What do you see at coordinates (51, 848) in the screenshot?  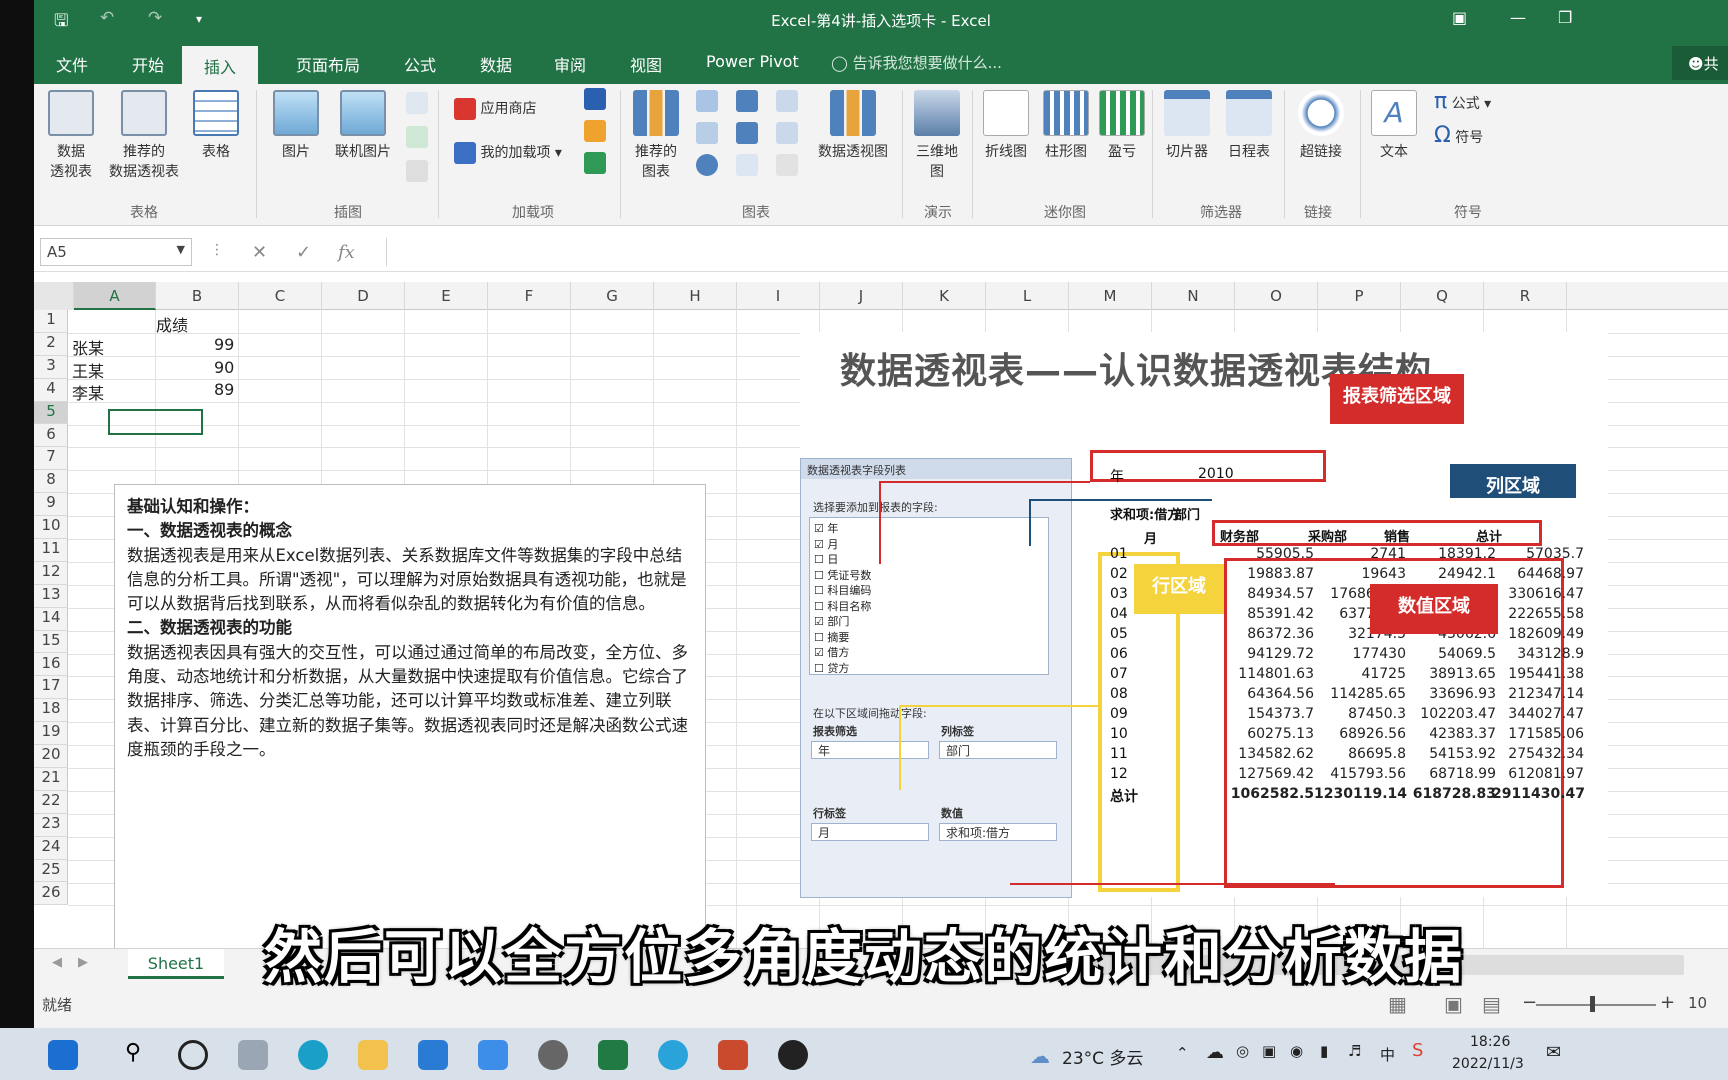 I see `row-header-24: 24` at bounding box center [51, 848].